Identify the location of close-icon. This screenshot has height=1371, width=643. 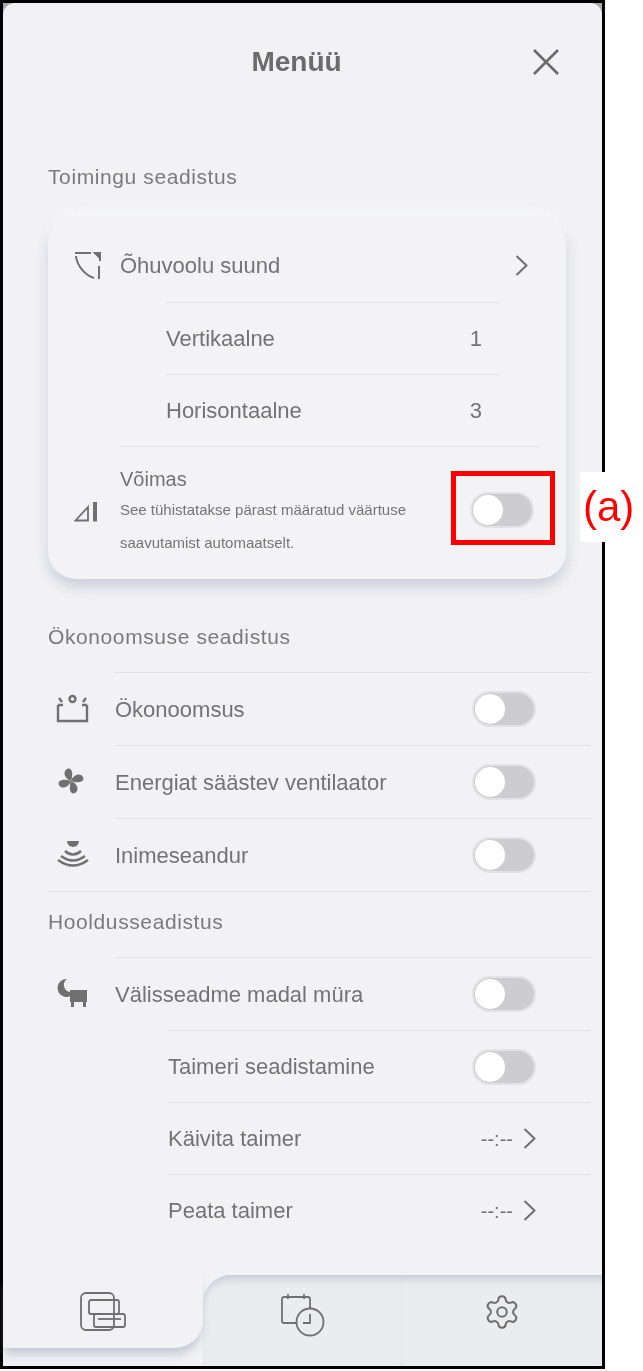
(546, 62).